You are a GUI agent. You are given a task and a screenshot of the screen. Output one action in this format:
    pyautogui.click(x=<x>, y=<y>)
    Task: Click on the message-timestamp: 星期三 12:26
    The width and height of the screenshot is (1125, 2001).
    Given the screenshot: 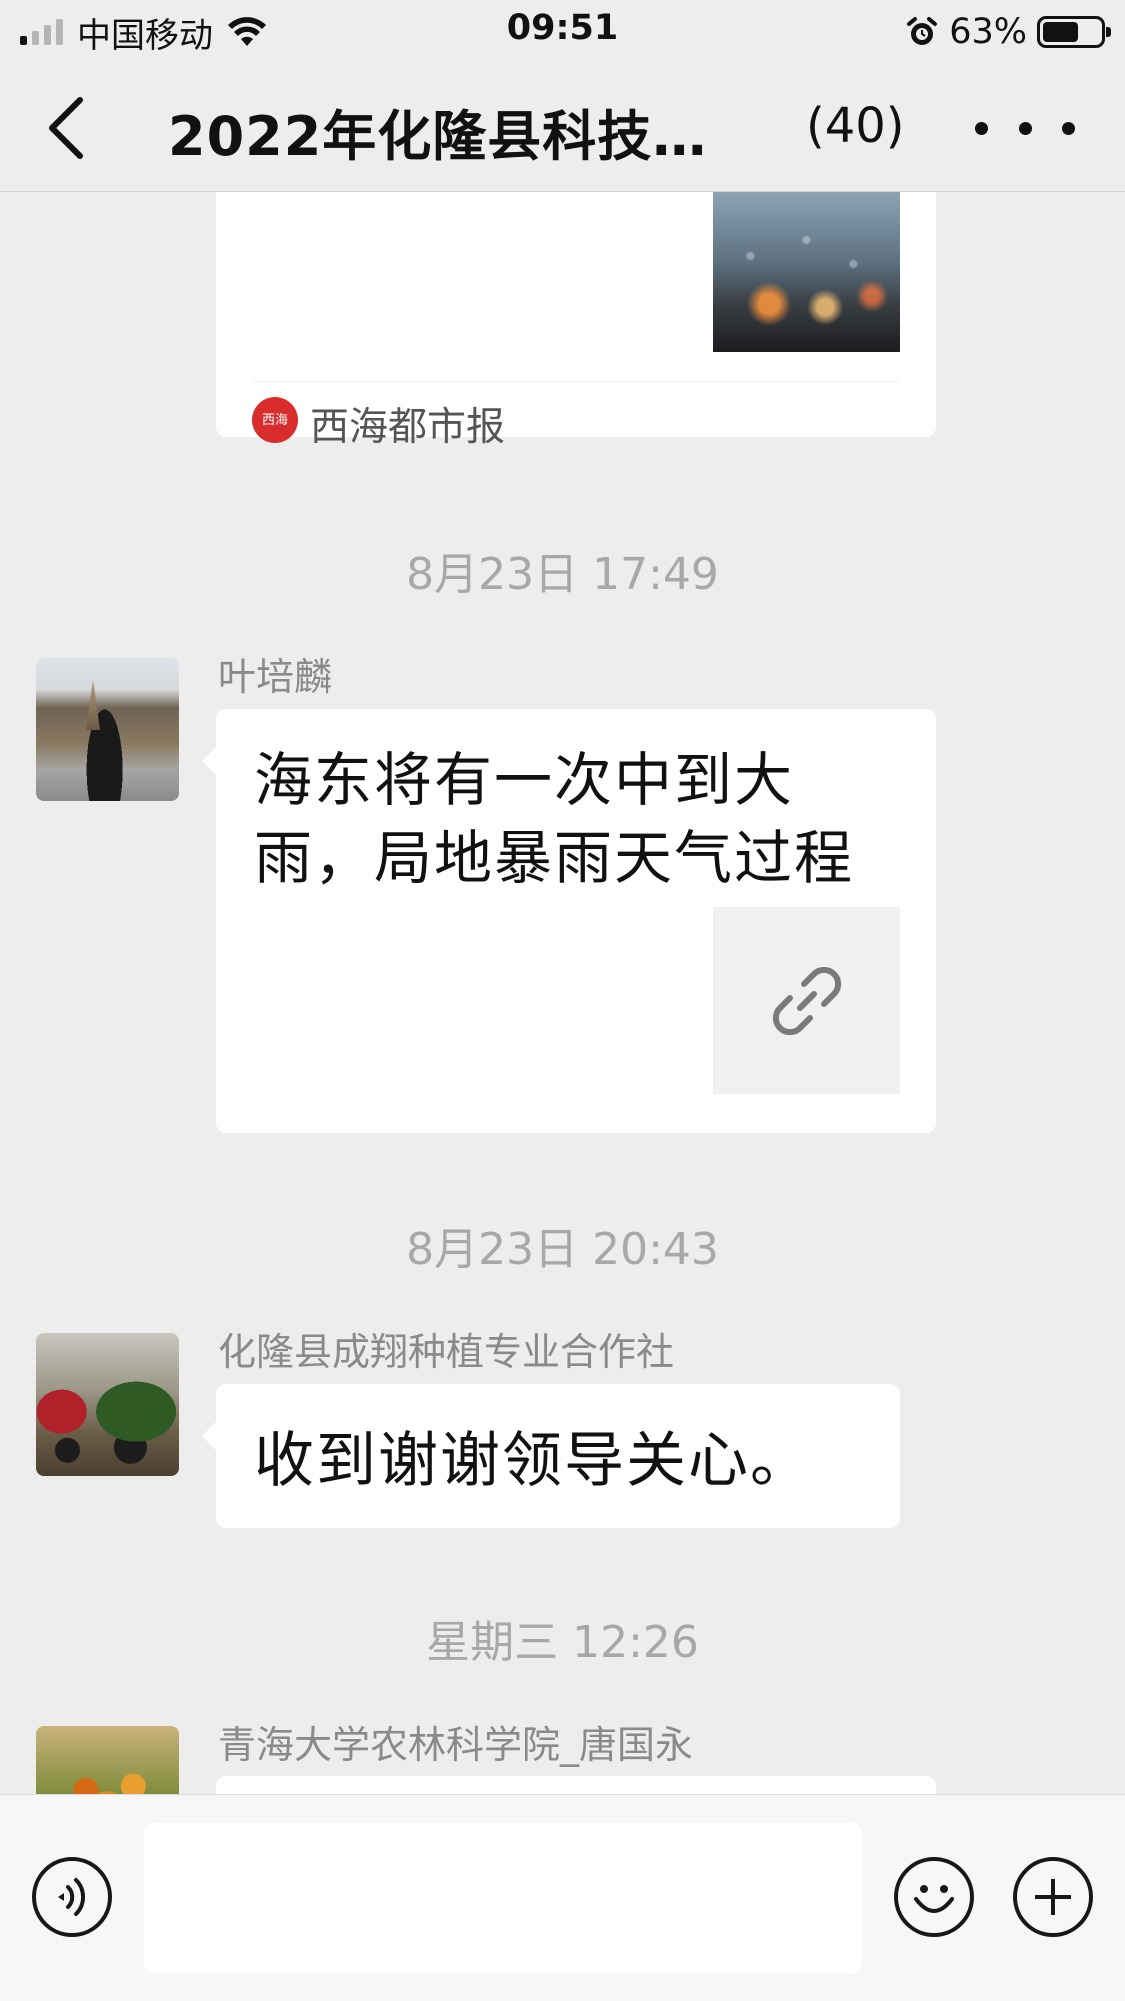 What is the action you would take?
    pyautogui.click(x=562, y=1642)
    